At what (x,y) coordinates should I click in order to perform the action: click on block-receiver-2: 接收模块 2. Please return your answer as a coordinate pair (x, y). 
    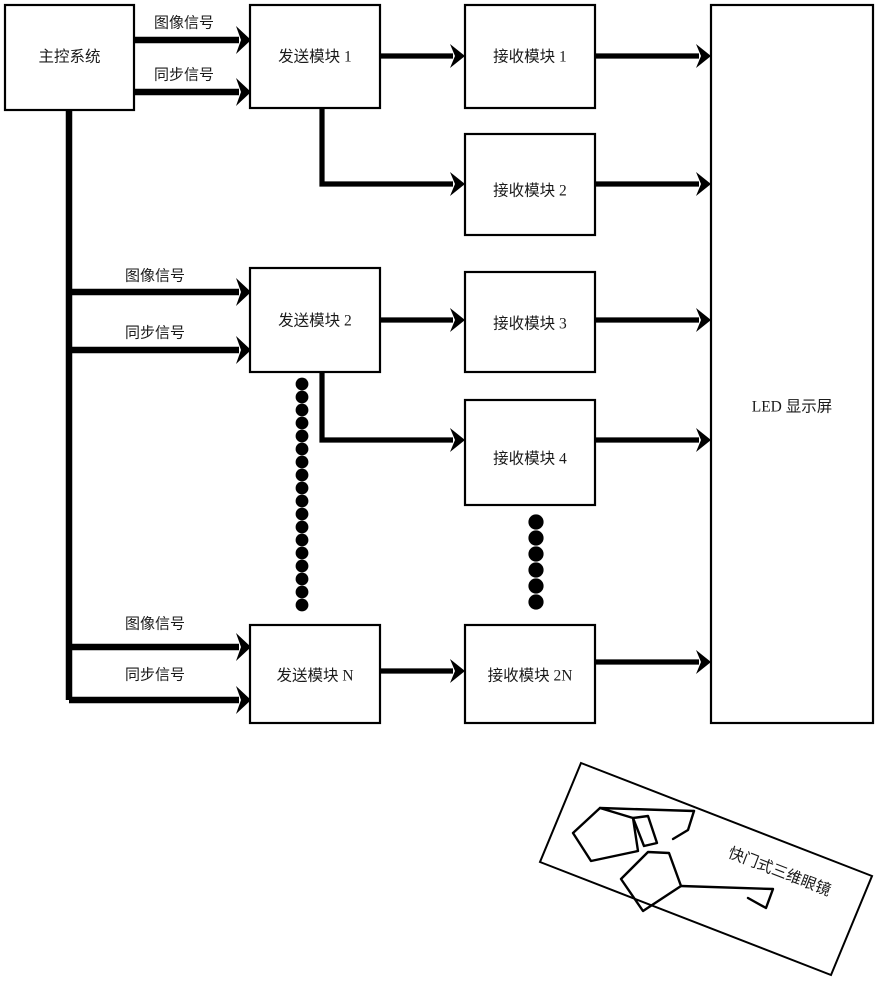
    Looking at the image, I should click on (530, 184).